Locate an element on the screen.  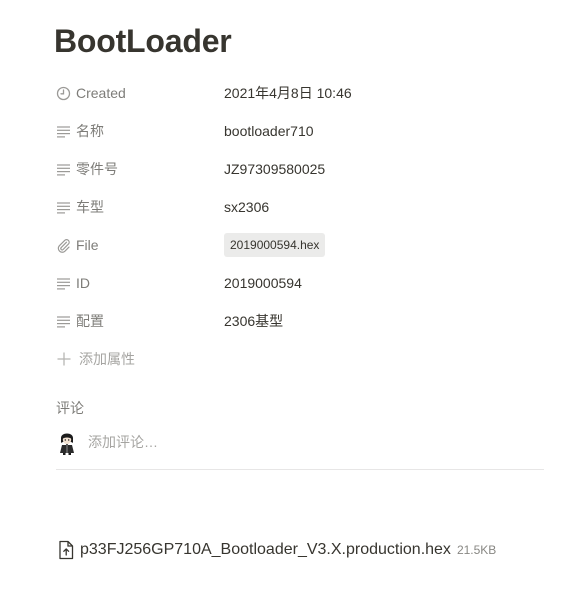
property-label: Created is located at coordinates (101, 93).